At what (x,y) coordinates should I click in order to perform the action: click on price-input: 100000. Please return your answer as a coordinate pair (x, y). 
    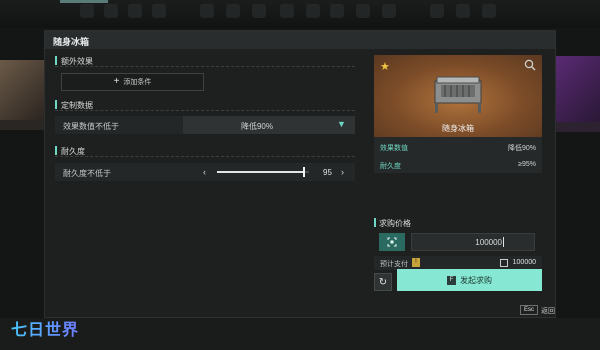
    Looking at the image, I should click on (473, 242).